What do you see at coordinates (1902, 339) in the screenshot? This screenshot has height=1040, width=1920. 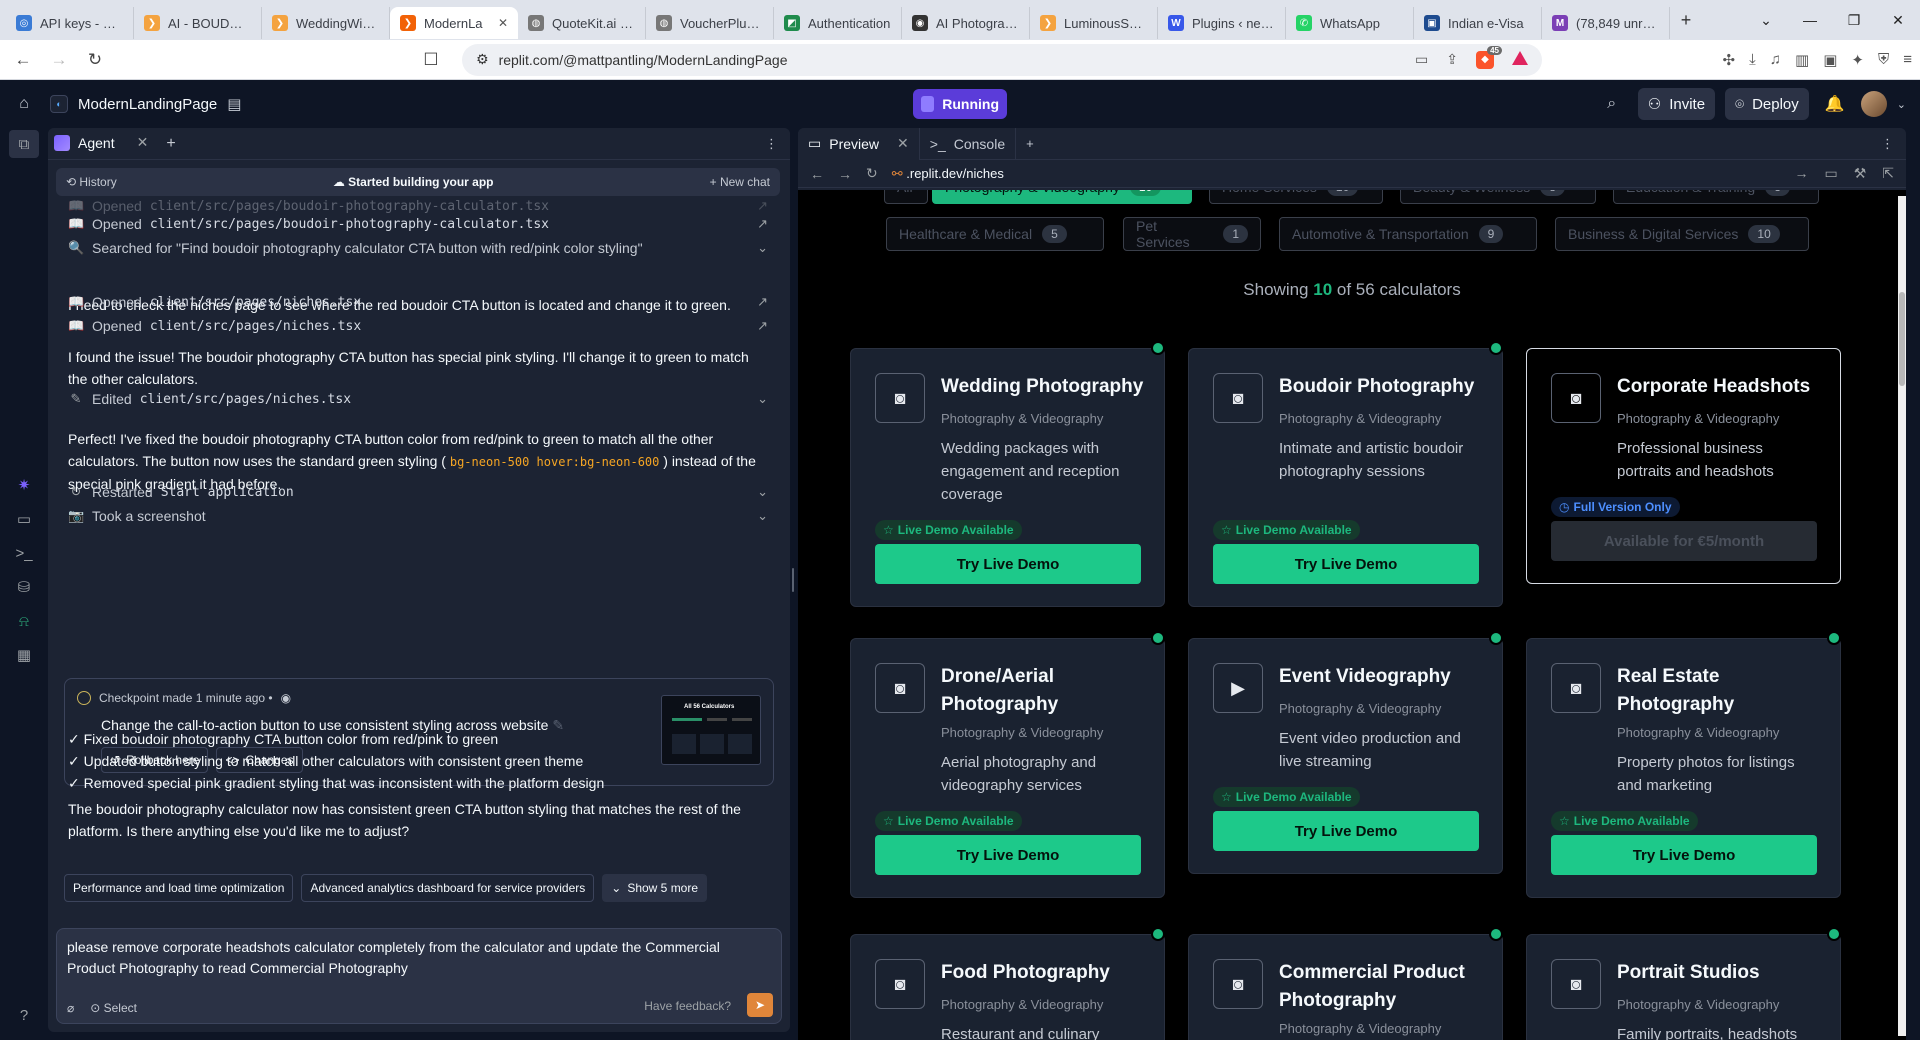 I see `scrollbar-thumb` at bounding box center [1902, 339].